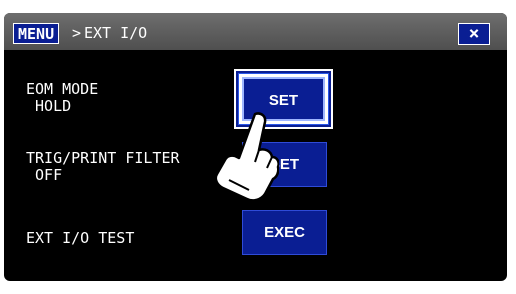 This screenshot has height=294, width=516. Describe the element at coordinates (36, 33) in the screenshot. I see `menu-button: MENU` at that location.